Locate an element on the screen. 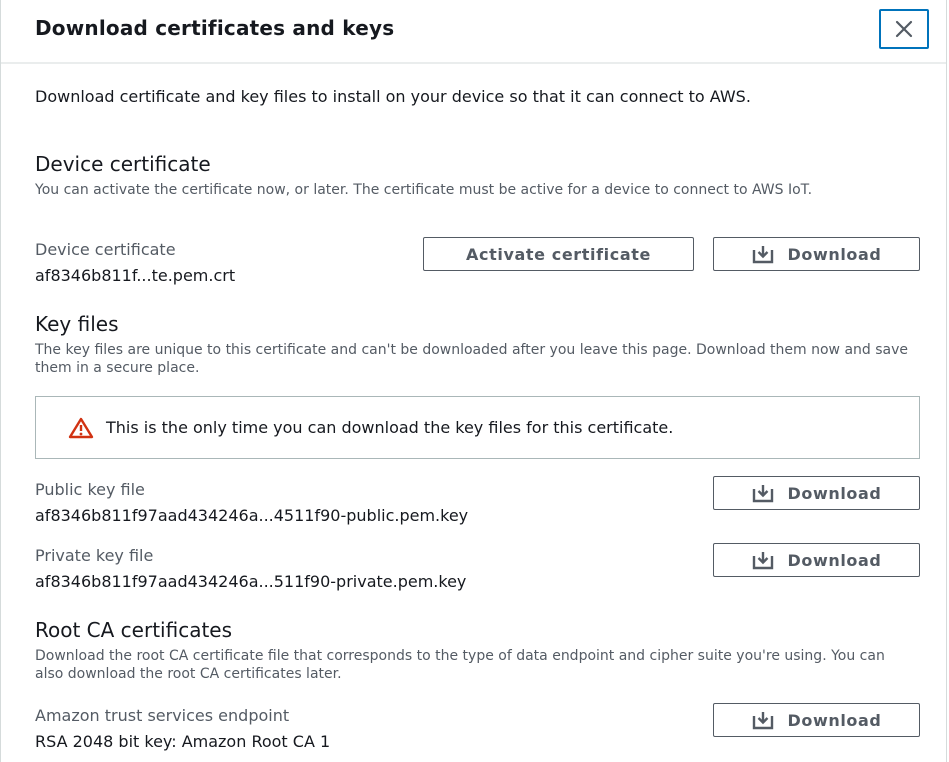 The height and width of the screenshot is (762, 949). device-certificate-label: Device certificate is located at coordinates (105, 249).